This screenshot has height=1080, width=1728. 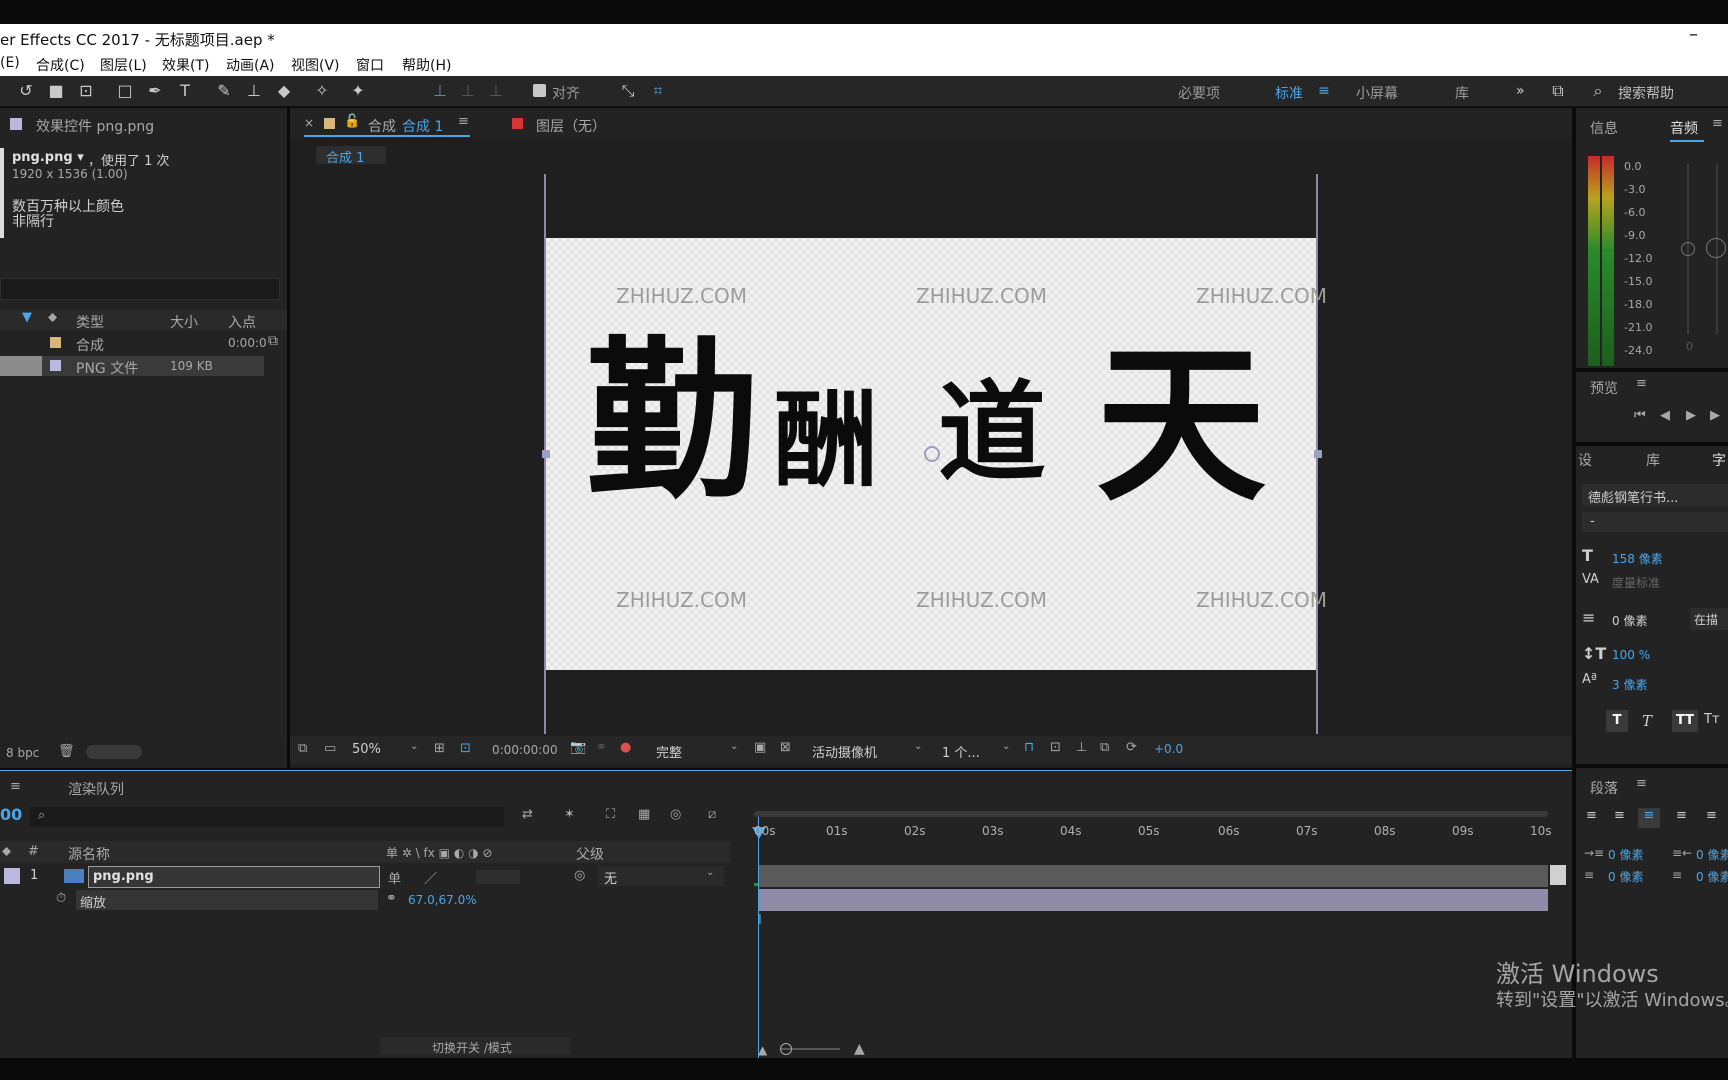 What do you see at coordinates (1640, 415) in the screenshot?
I see `first-frame-icon: ⏮` at bounding box center [1640, 415].